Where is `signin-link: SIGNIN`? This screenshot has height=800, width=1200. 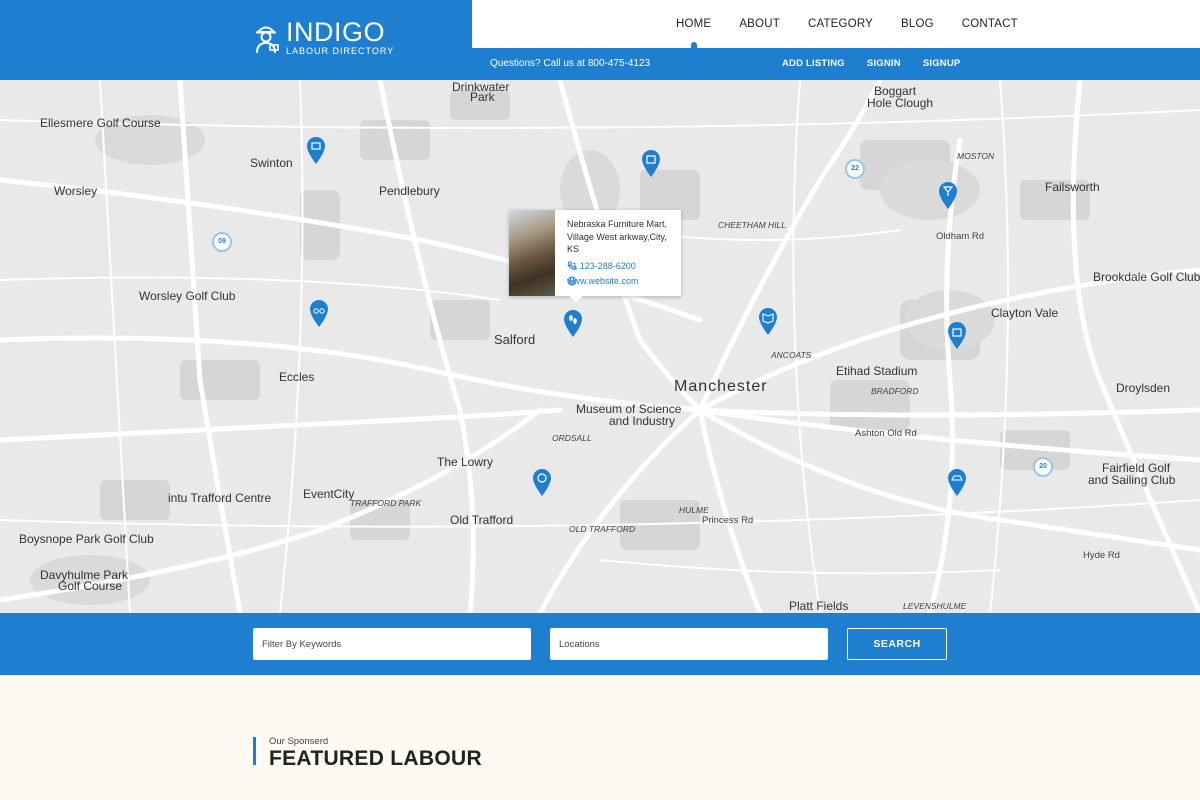
signin-link: SIGNIN is located at coordinates (884, 63).